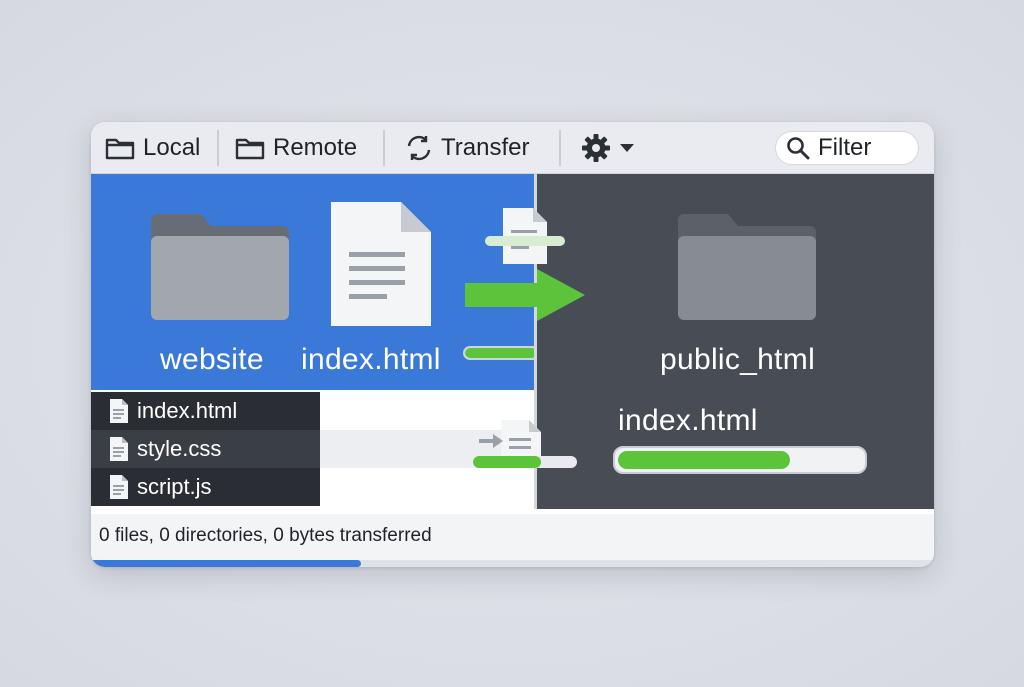 Image resolution: width=1024 pixels, height=687 pixels. What do you see at coordinates (491, 443) in the screenshot?
I see `queued-arrow-icon` at bounding box center [491, 443].